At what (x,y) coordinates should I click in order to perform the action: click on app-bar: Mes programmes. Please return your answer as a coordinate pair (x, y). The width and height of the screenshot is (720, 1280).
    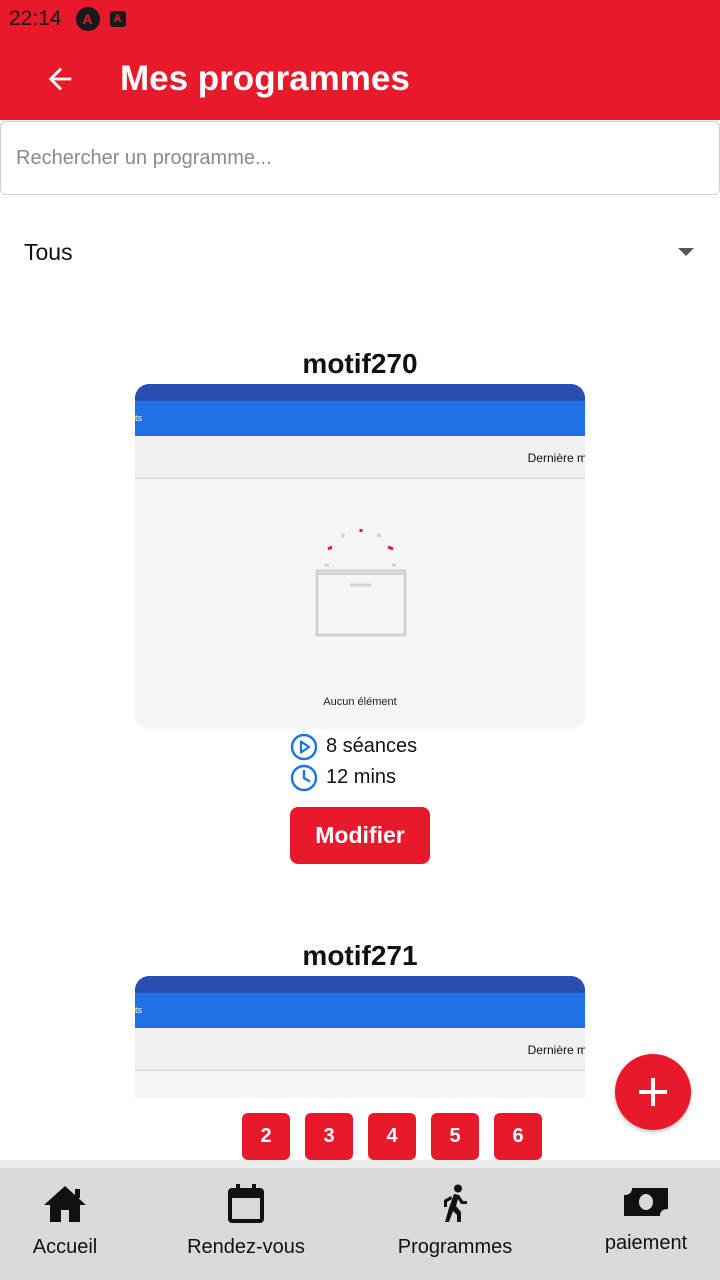
    Looking at the image, I should click on (360, 79).